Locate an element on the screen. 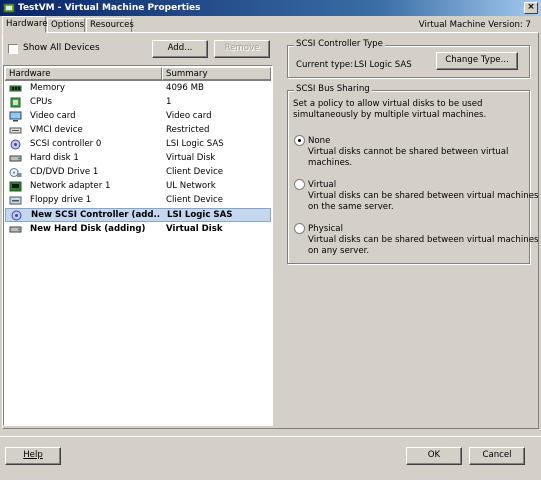 This screenshot has width=541, height=480. current-type-value: LSI Logic SAS is located at coordinates (383, 65).